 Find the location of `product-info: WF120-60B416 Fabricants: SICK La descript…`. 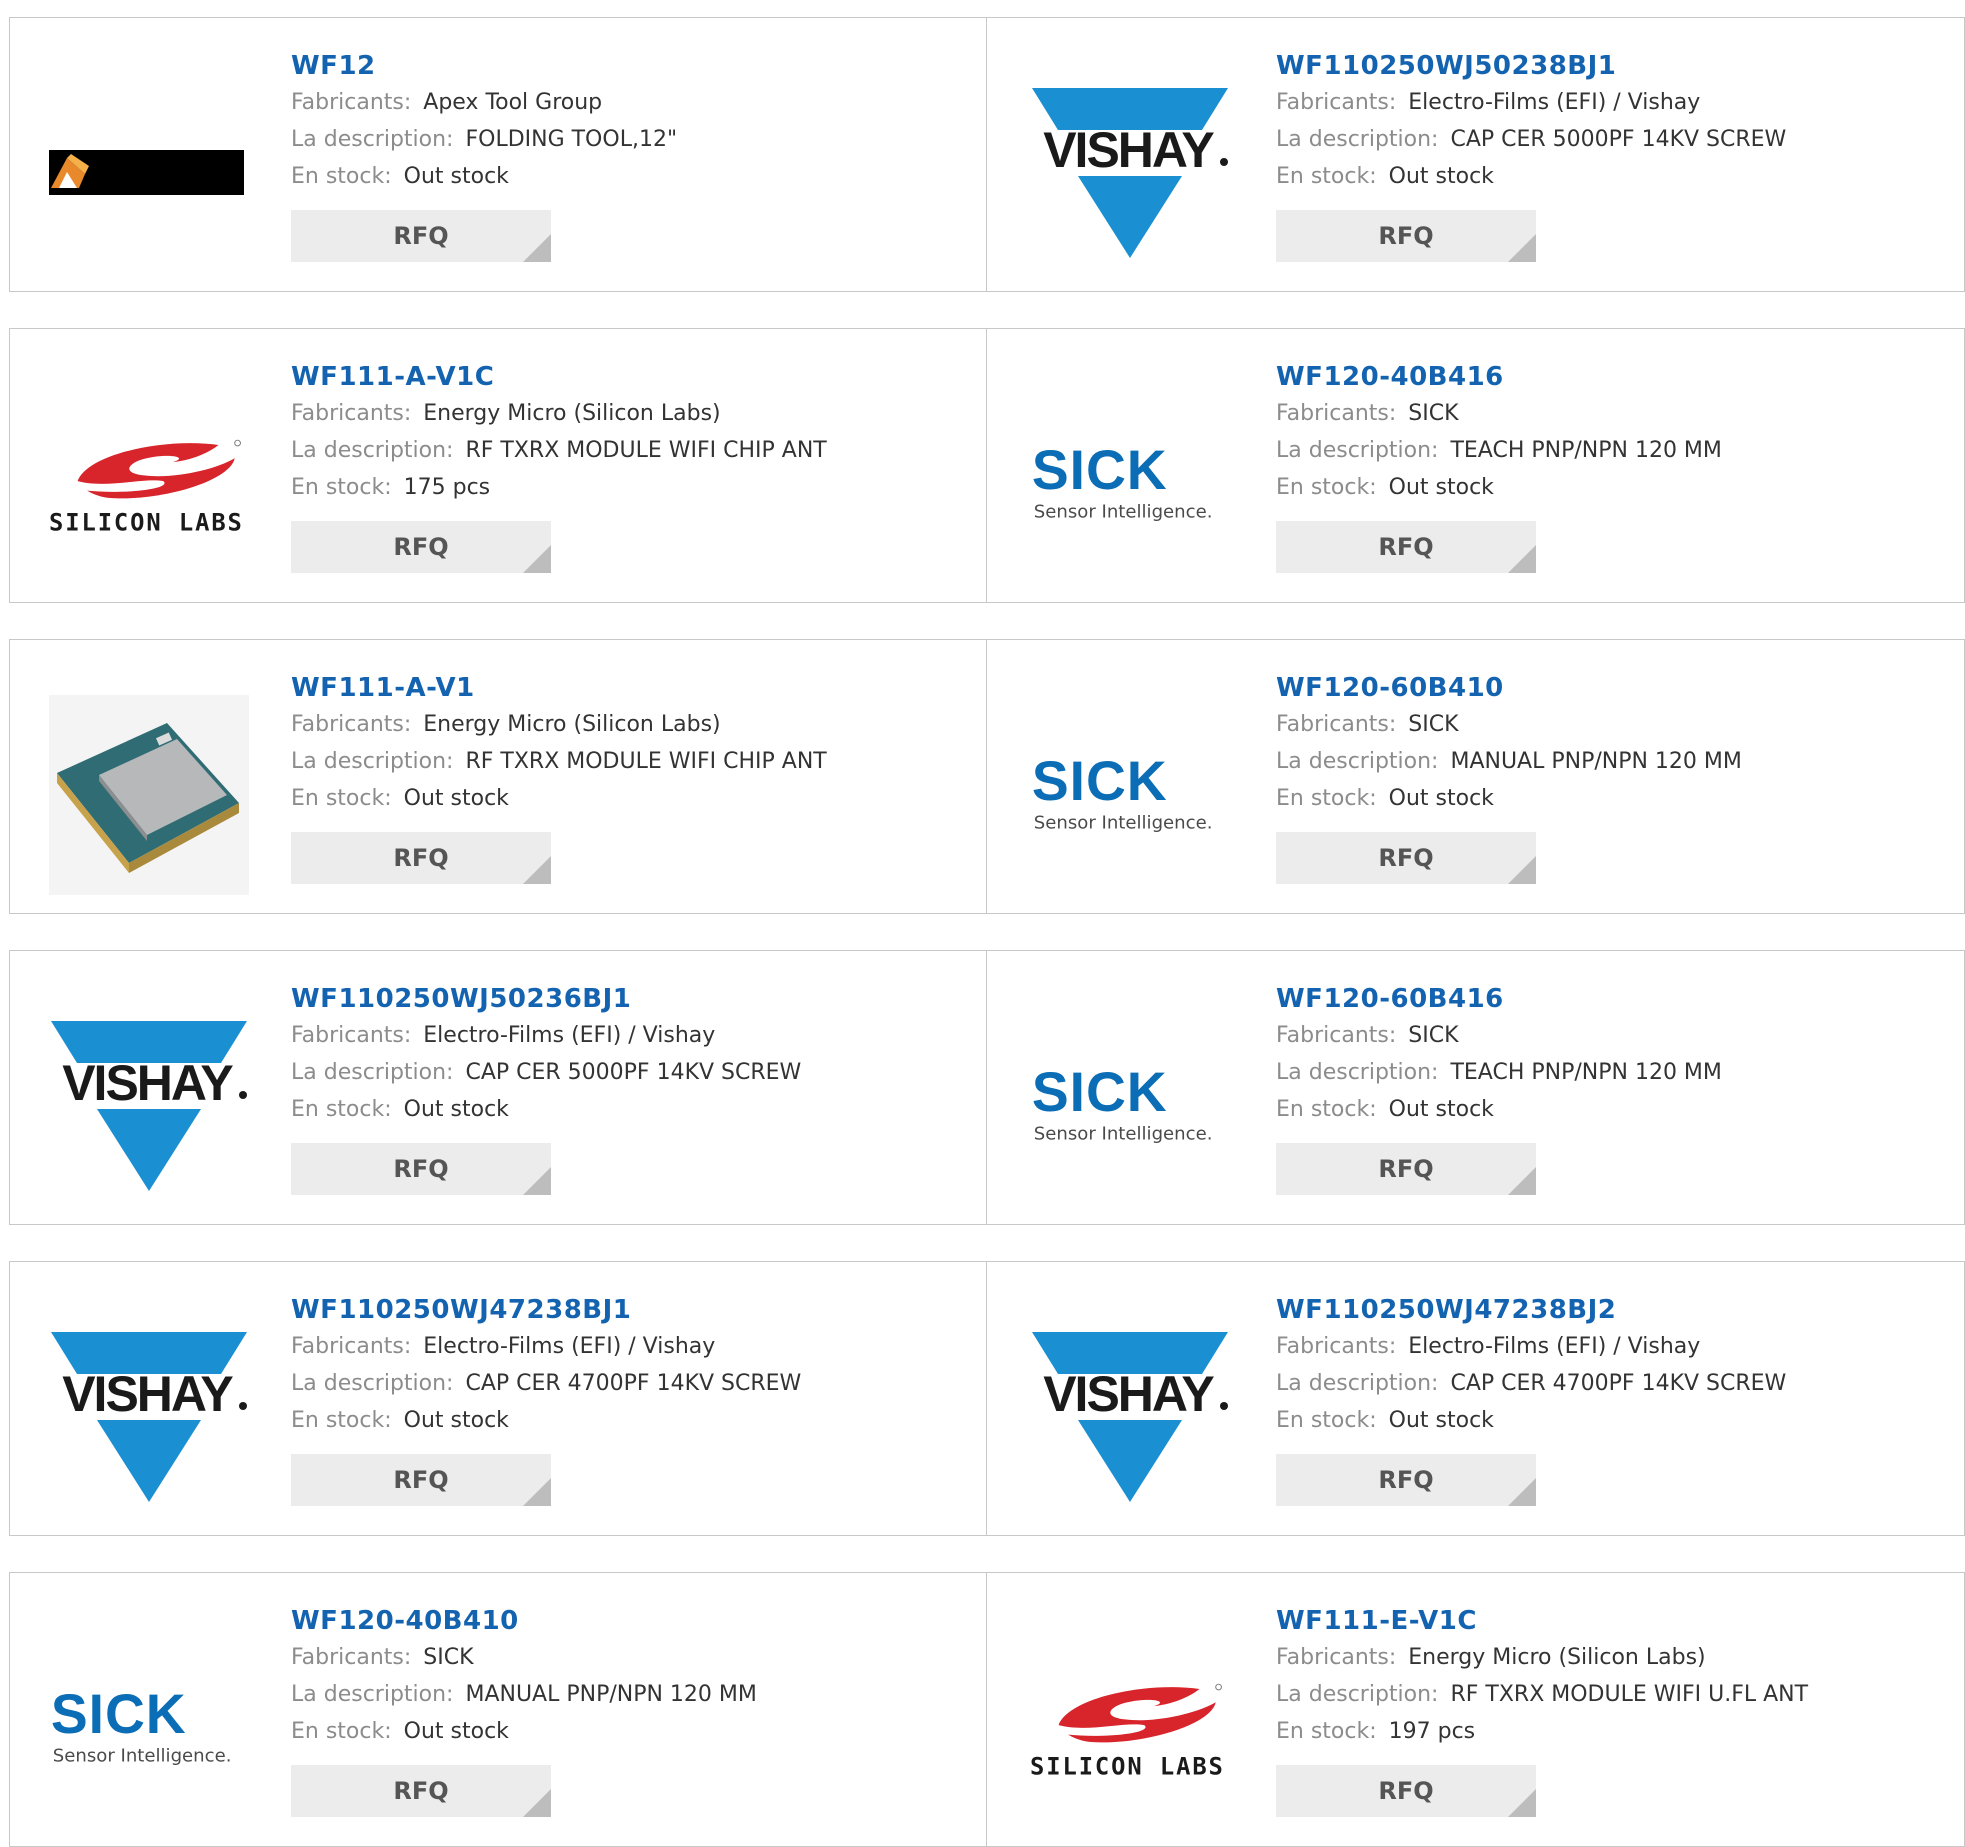

product-info: WF120-60B416 Fabricants: SICK La descript… is located at coordinates (1616, 1088).